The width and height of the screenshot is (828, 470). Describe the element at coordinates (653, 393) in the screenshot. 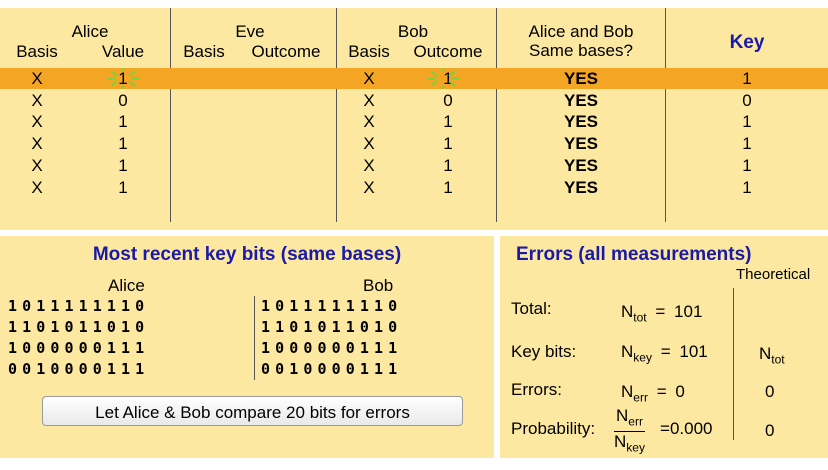

I see `errors-value-expr: Nerr = 0` at that location.